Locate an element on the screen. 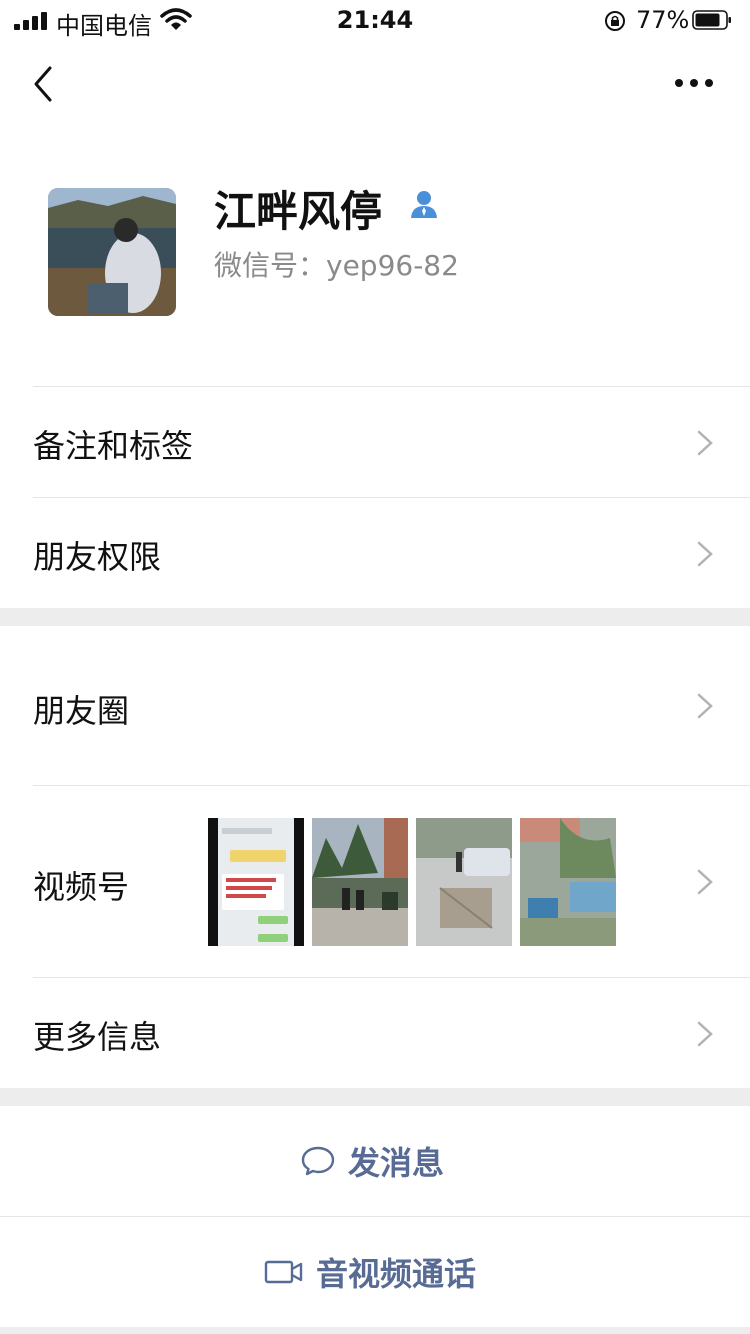 The height and width of the screenshot is (1334, 750). chevron-left-icon is located at coordinates (43, 84).